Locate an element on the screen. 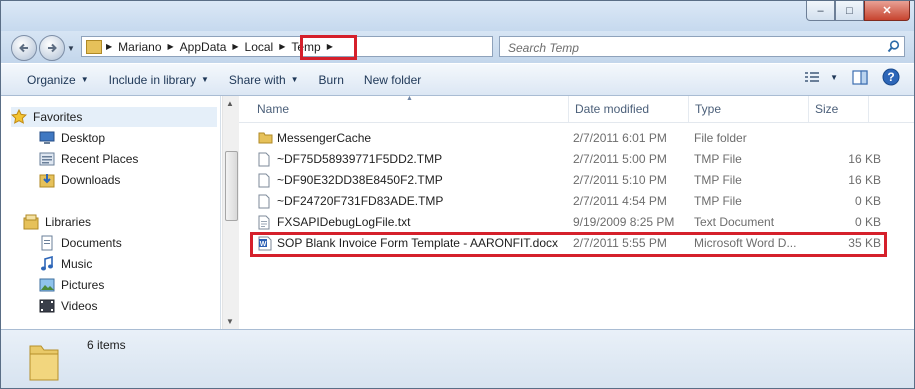 This screenshot has width=915, height=389. column-header-date: Date modified is located at coordinates (629, 109).